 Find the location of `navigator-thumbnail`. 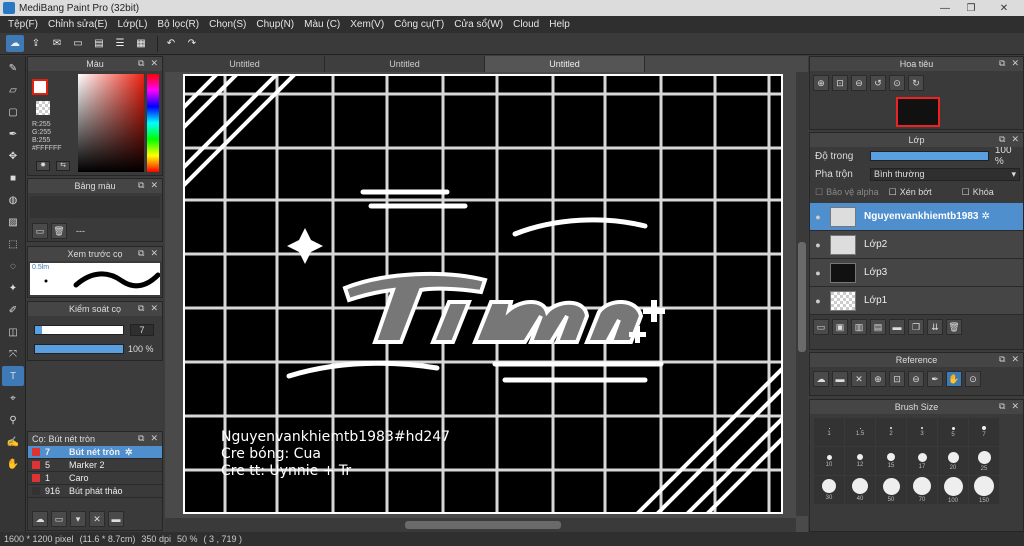

navigator-thumbnail is located at coordinates (918, 112).